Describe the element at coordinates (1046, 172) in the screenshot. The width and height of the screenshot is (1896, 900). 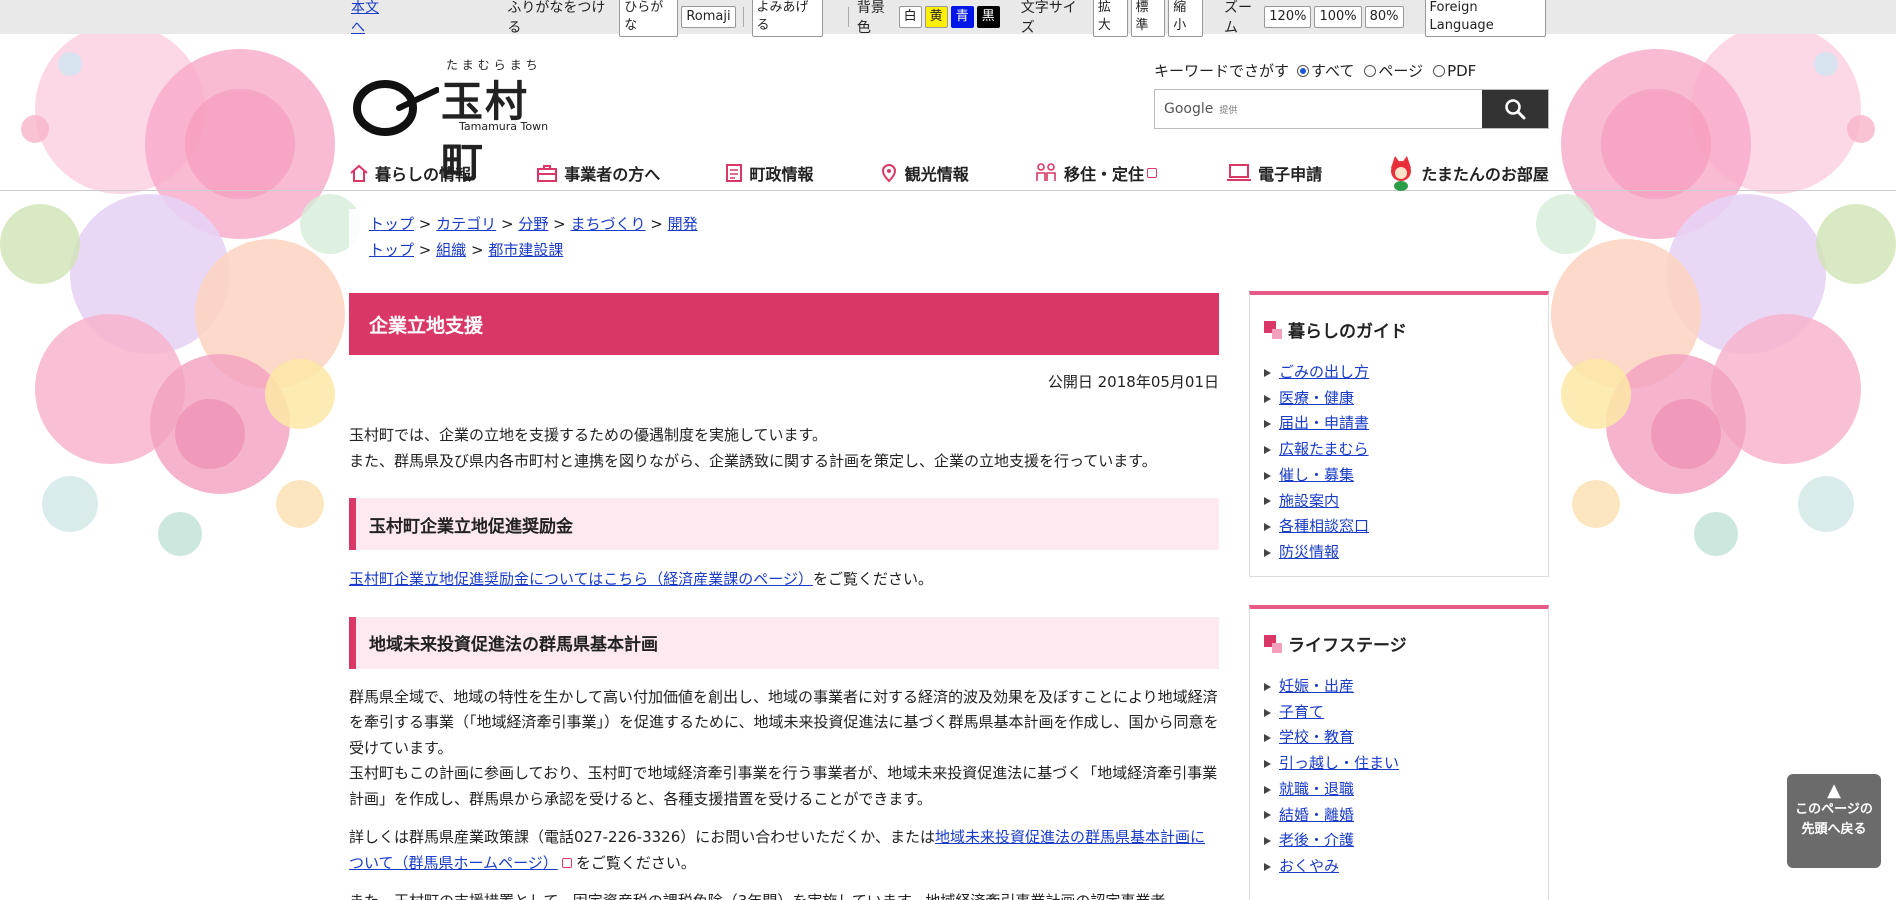
I see `family-icon` at that location.